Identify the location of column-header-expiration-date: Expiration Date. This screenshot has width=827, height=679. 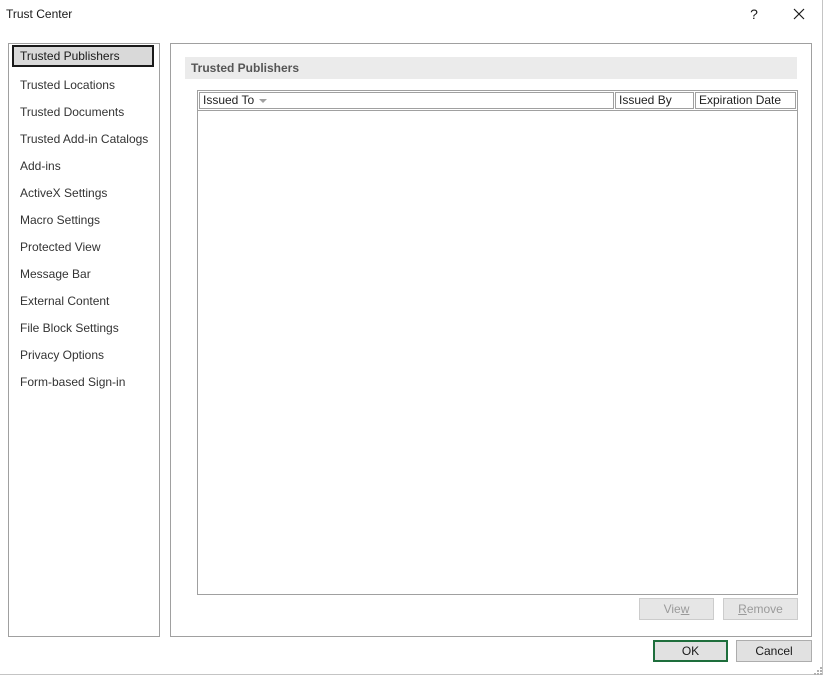
(745, 100).